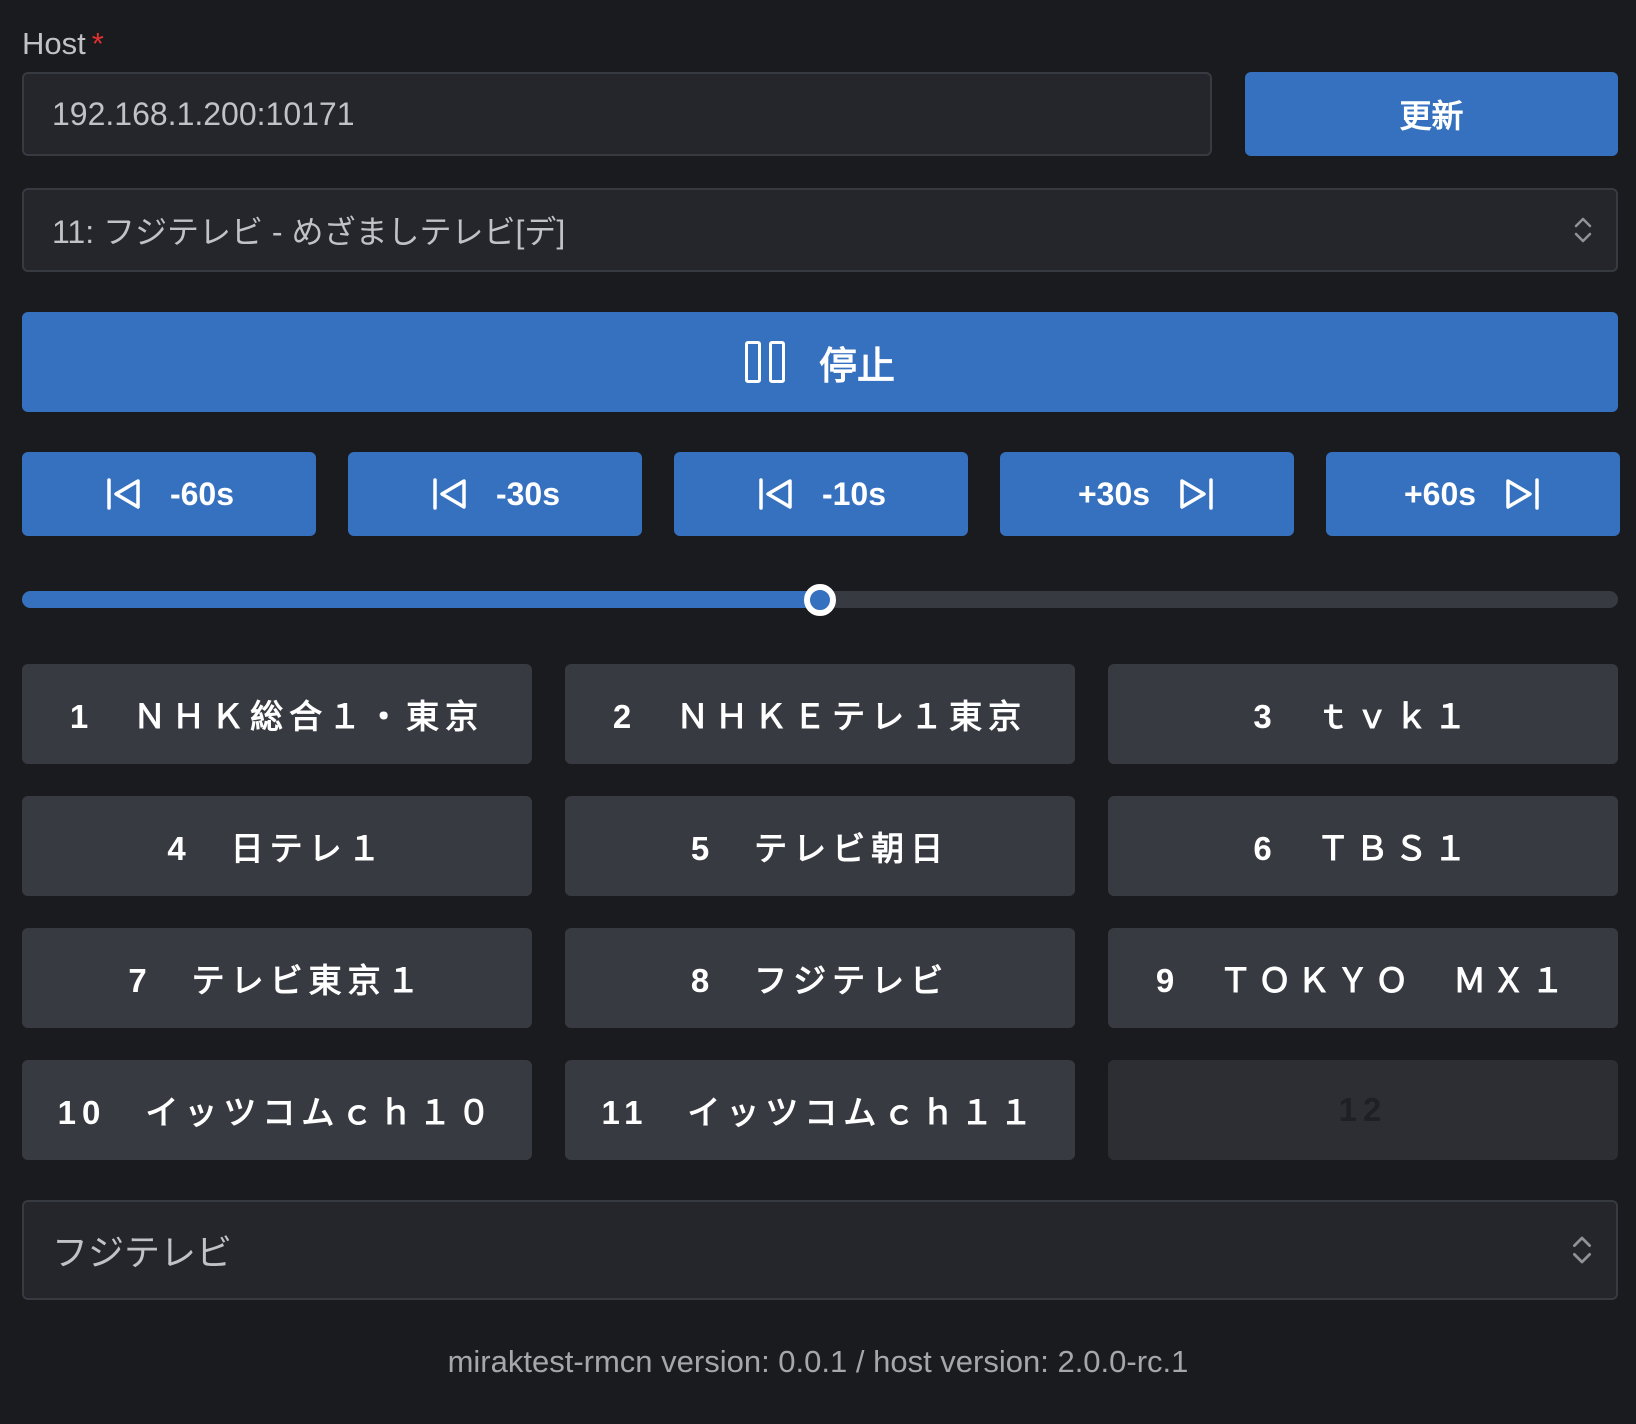 The width and height of the screenshot is (1636, 1424). Describe the element at coordinates (854, 493) in the screenshot. I see `seek-back-10-label: -10s` at that location.